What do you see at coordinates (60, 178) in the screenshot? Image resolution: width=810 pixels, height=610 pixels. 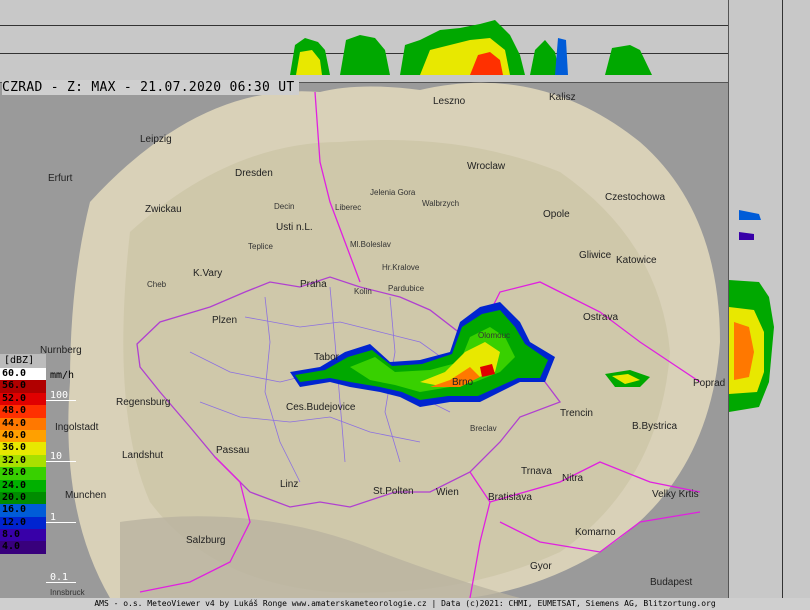 I see `city-label-erfurt: Erfurt` at bounding box center [60, 178].